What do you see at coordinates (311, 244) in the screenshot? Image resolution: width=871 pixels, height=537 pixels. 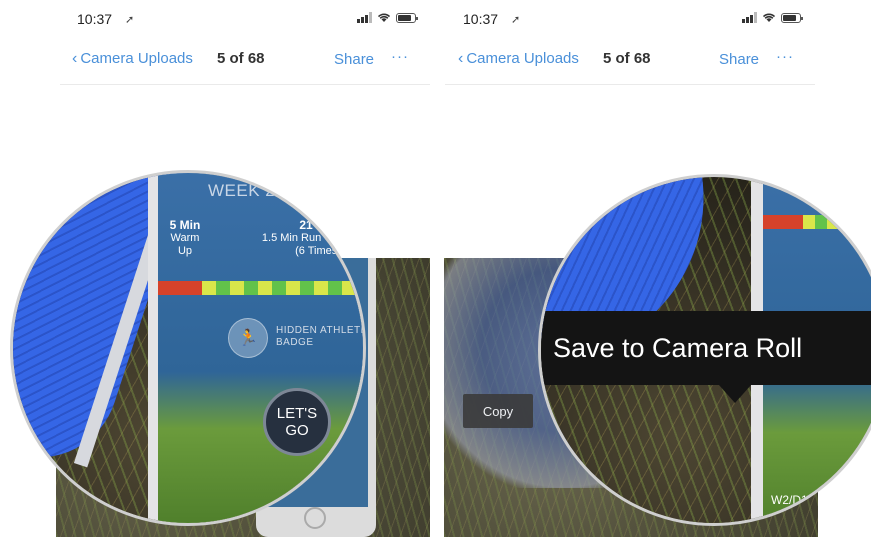 I see `run-description: 1.5 Min Run + 2 Min W (6 Times)` at bounding box center [311, 244].